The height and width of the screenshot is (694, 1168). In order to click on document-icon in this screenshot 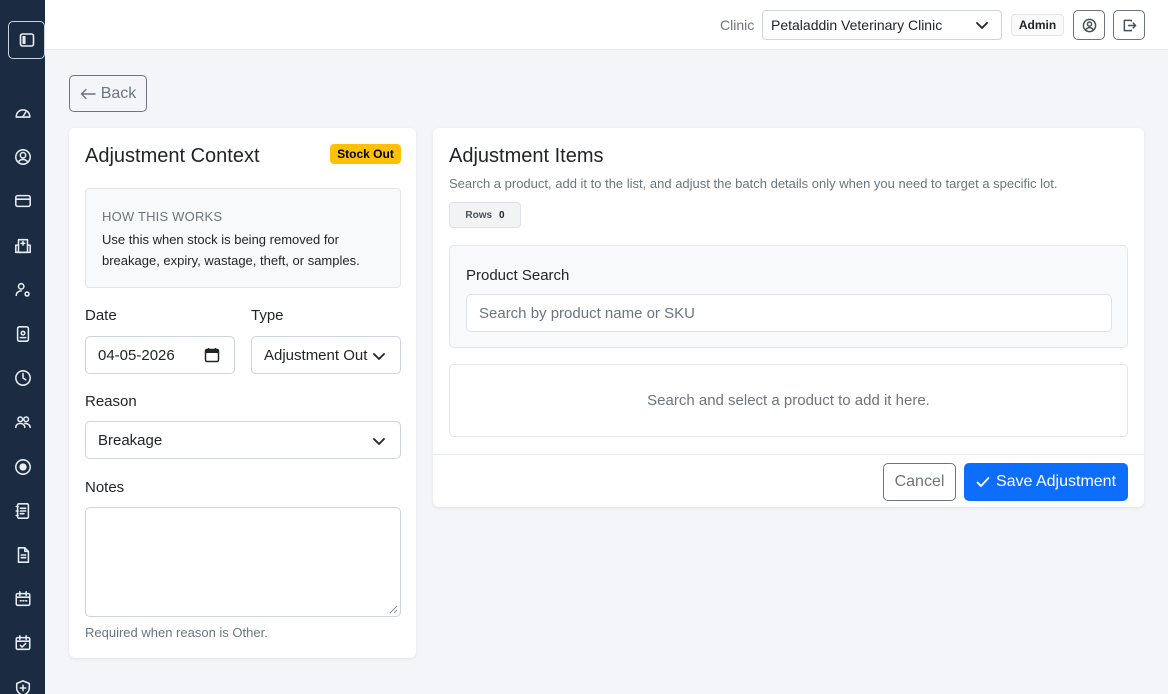, I will do `click(23, 555)`.